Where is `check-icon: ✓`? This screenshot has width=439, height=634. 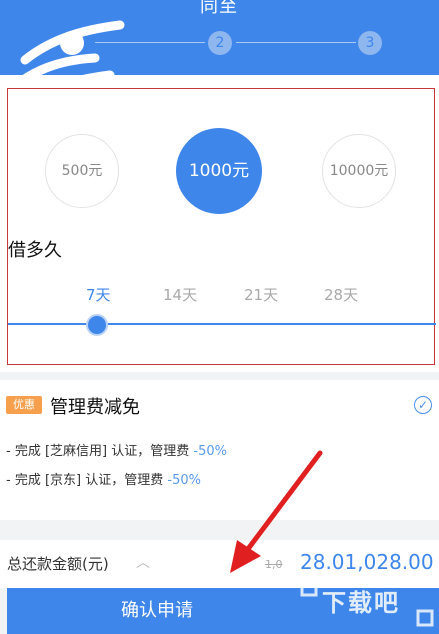 check-icon: ✓ is located at coordinates (423, 405).